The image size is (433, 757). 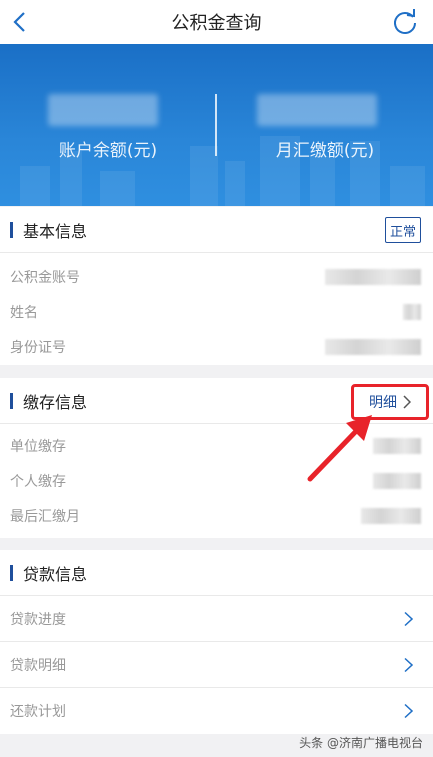 I want to click on row-label: 单位缴存, so click(x=38, y=446).